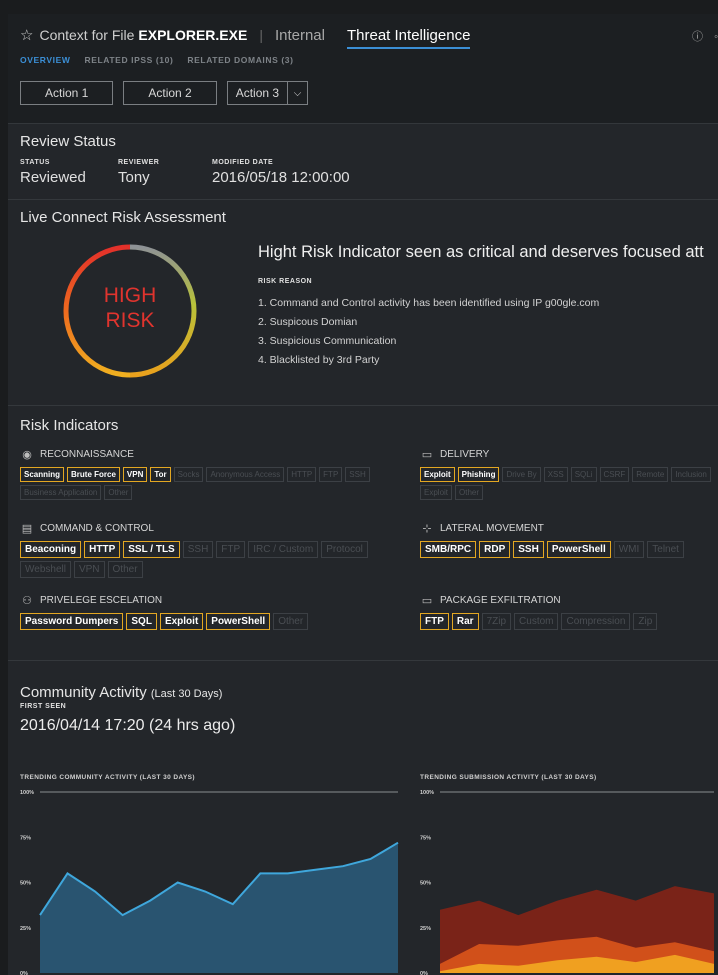  Describe the element at coordinates (97, 528) in the screenshot. I see `category-name: COMMAND & CONTROL` at that location.